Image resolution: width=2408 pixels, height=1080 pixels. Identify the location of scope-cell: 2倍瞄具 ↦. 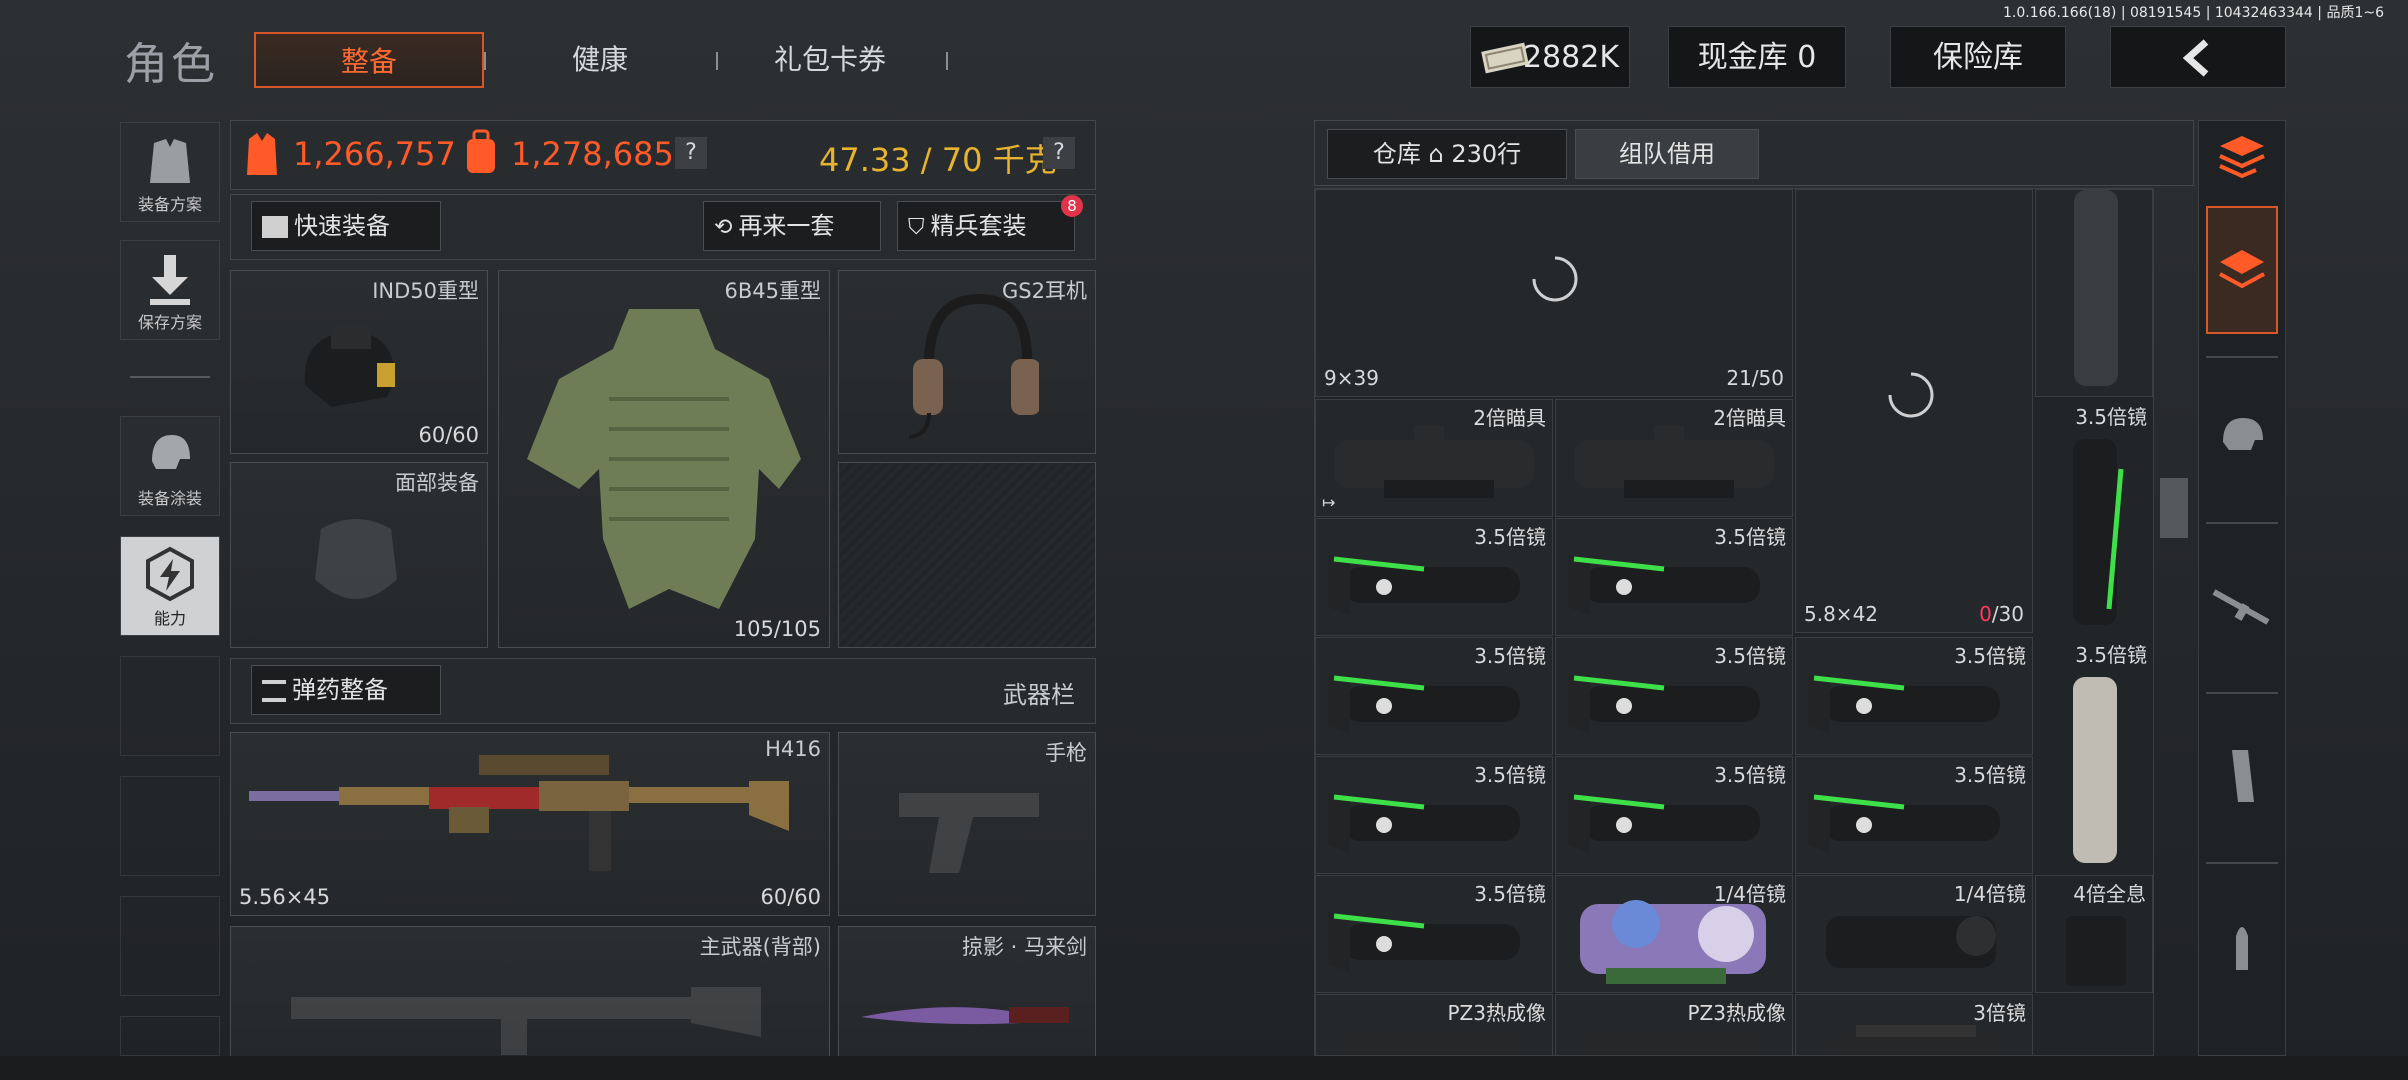
(1434, 458).